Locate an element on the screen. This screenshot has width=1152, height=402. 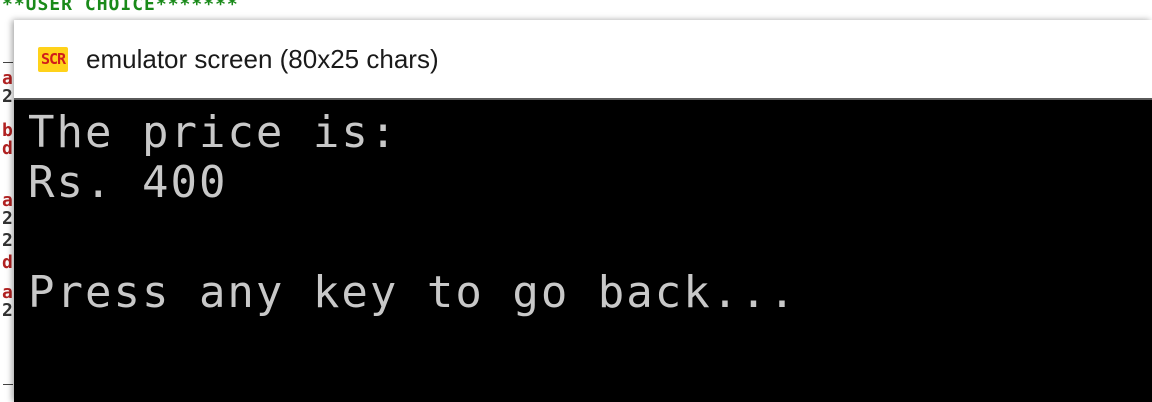
background-editor-header: **USER CHOICE******* is located at coordinates (576, 11).